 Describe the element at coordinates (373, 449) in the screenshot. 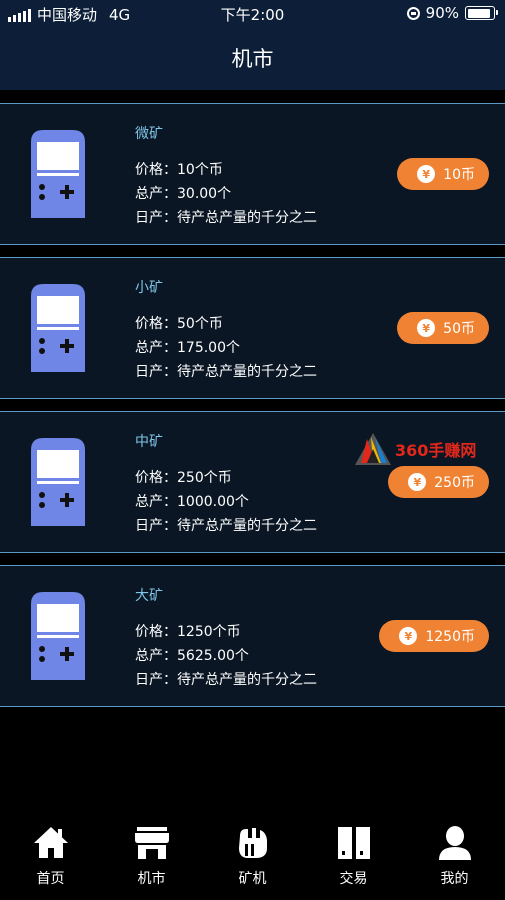

I see `watermark-logo-icon` at that location.